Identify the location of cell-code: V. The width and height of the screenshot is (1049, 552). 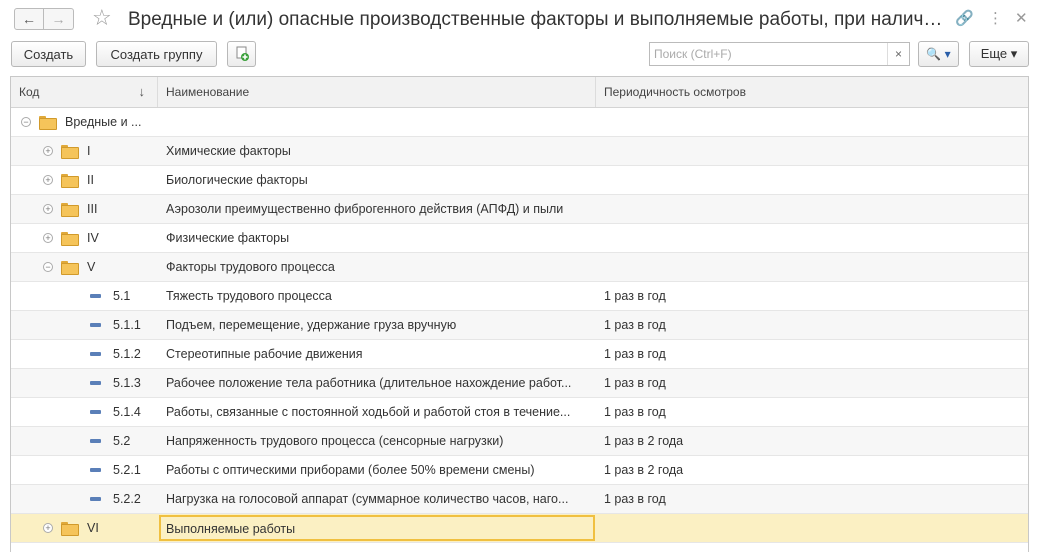
(91, 267).